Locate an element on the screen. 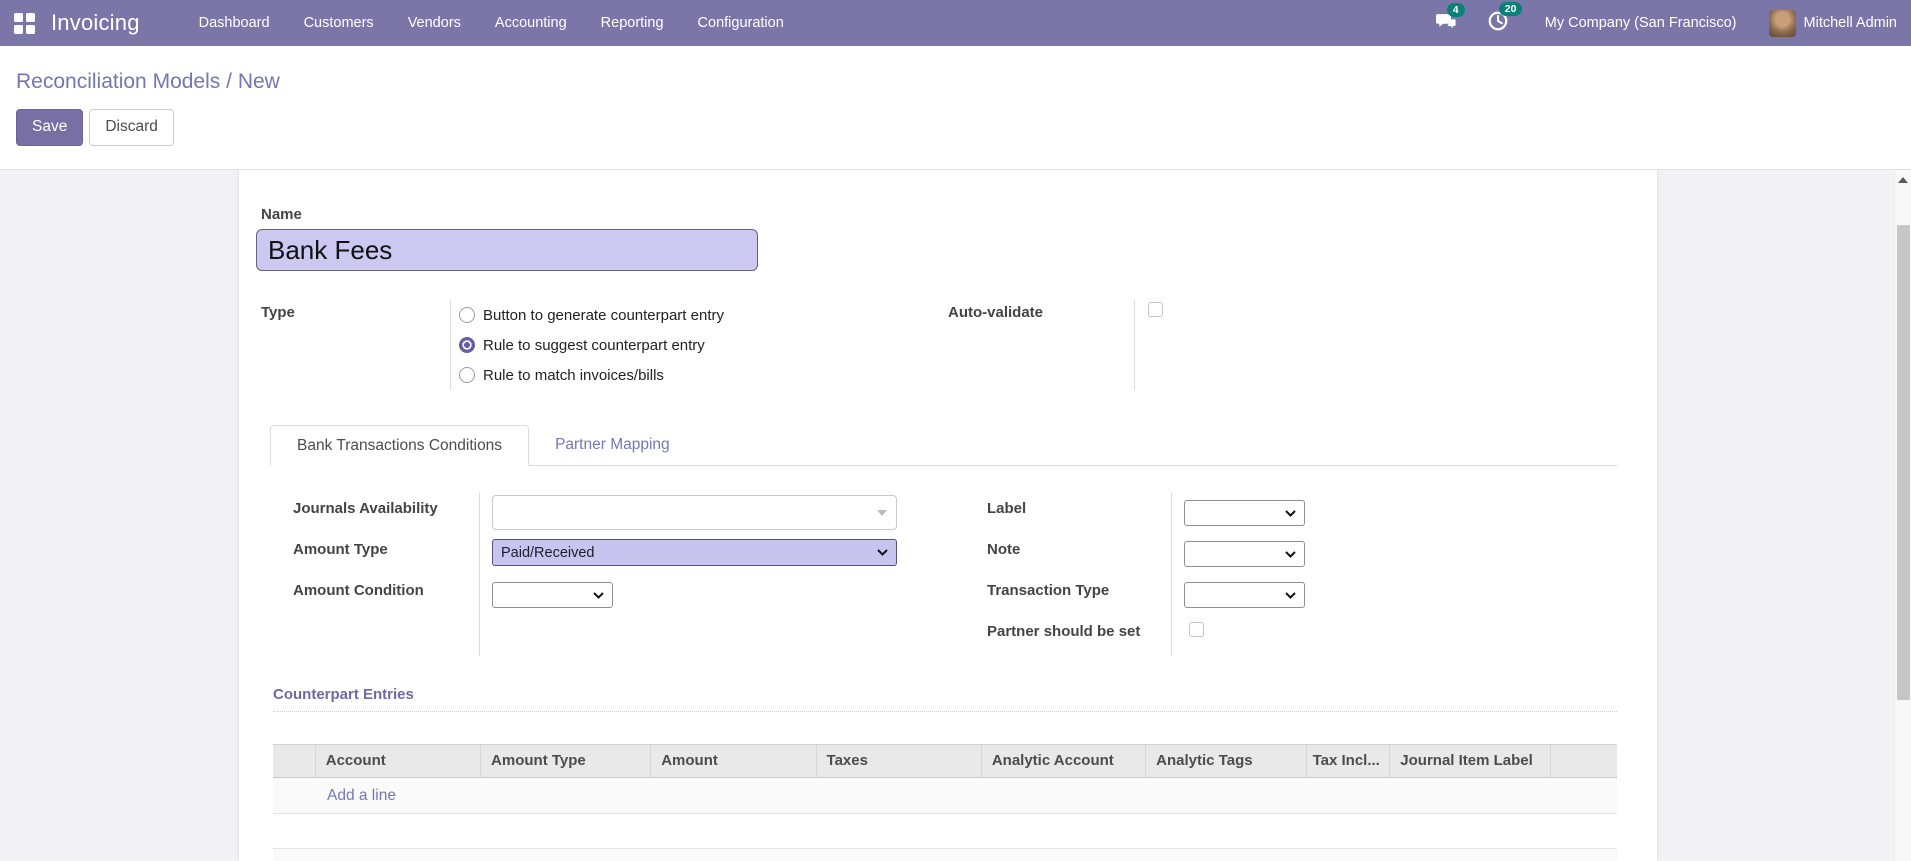 Image resolution: width=1911 pixels, height=861 pixels. breadcrumb: Reconciliation Models / New is located at coordinates (955, 82).